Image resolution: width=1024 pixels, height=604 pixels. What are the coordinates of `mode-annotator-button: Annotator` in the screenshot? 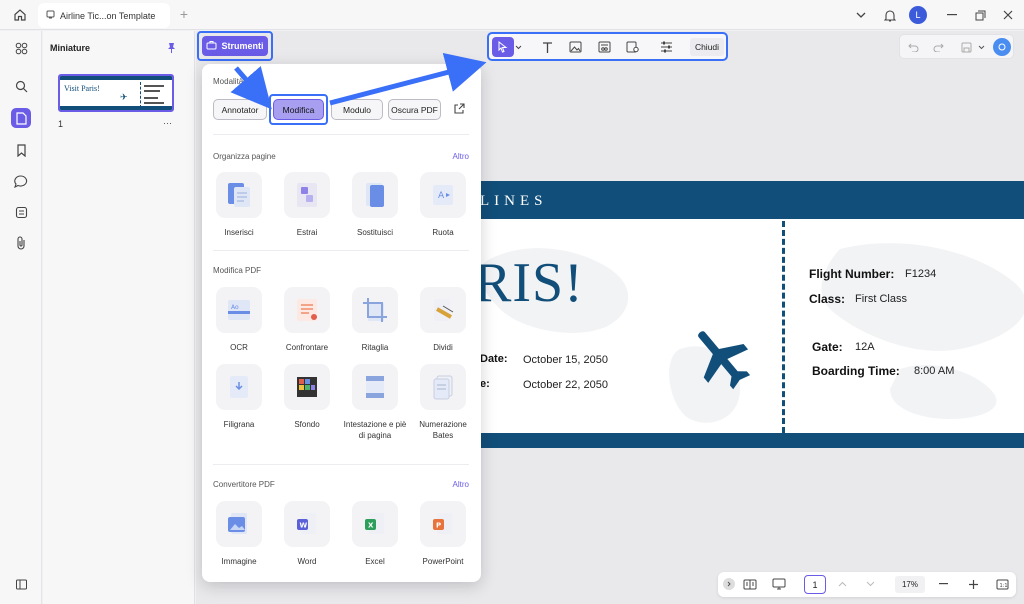 It's located at (240, 109).